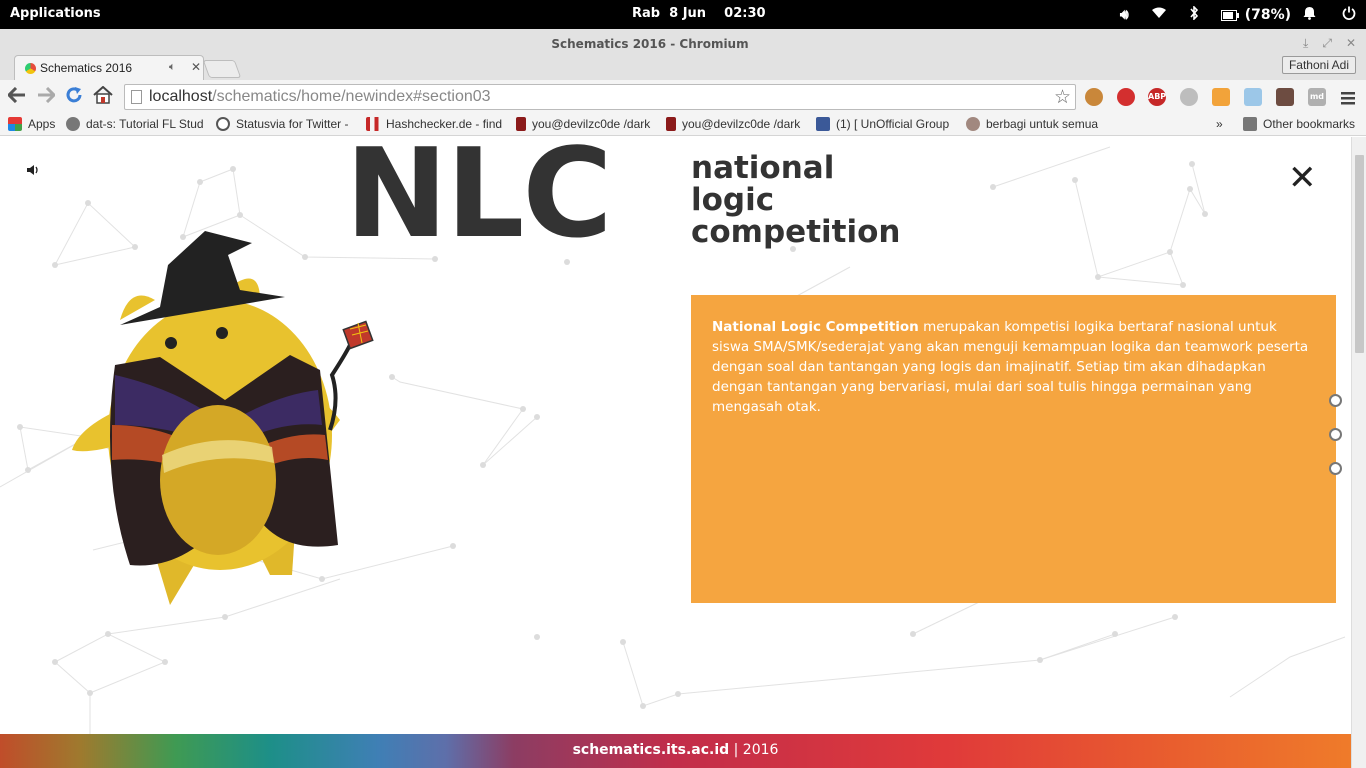 Image resolution: width=1366 pixels, height=768 pixels. What do you see at coordinates (1159, 15) in the screenshot?
I see `wifi-icon` at bounding box center [1159, 15].